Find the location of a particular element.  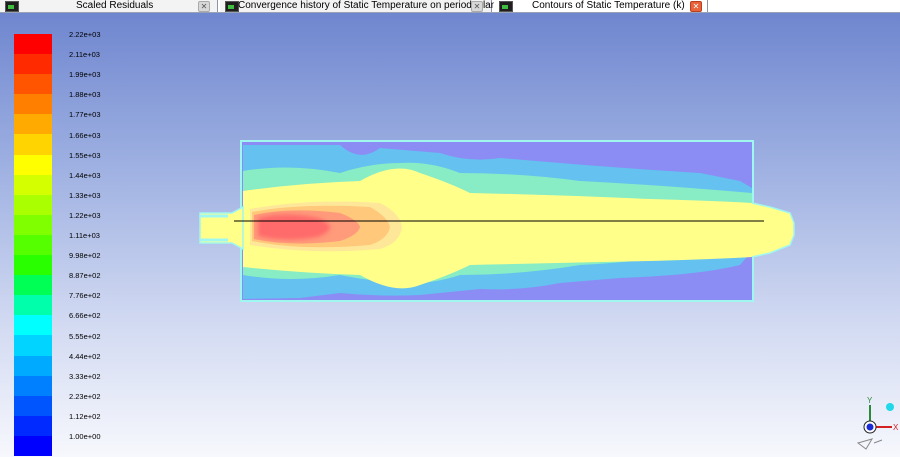

inlet-region is located at coordinates (221, 228).